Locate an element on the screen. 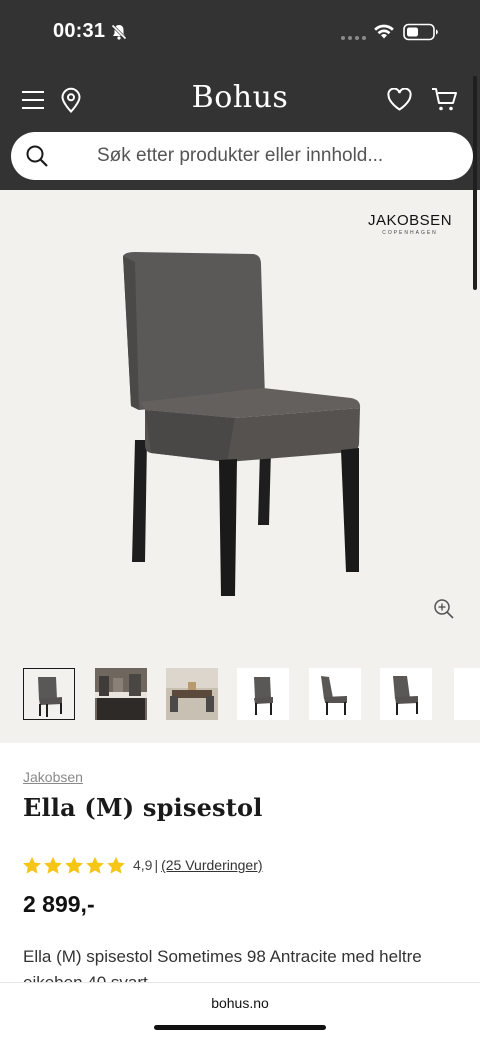 The image size is (480, 1040). home-indicator is located at coordinates (240, 1027).